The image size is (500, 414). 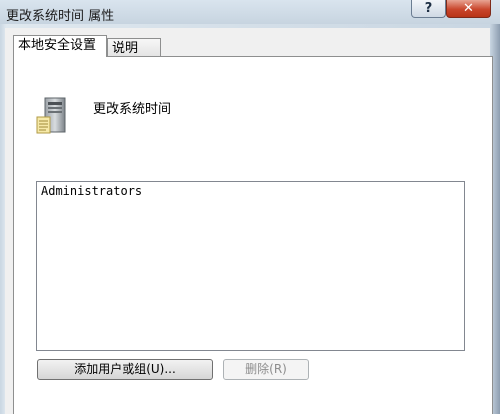 I want to click on close-icon: ✕, so click(x=468, y=8).